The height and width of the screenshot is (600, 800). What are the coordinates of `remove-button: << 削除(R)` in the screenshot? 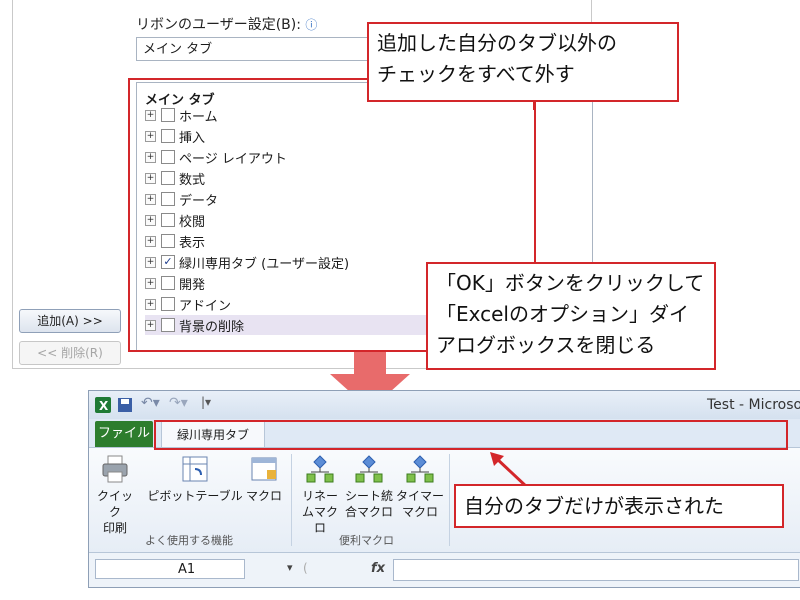 It's located at (70, 353).